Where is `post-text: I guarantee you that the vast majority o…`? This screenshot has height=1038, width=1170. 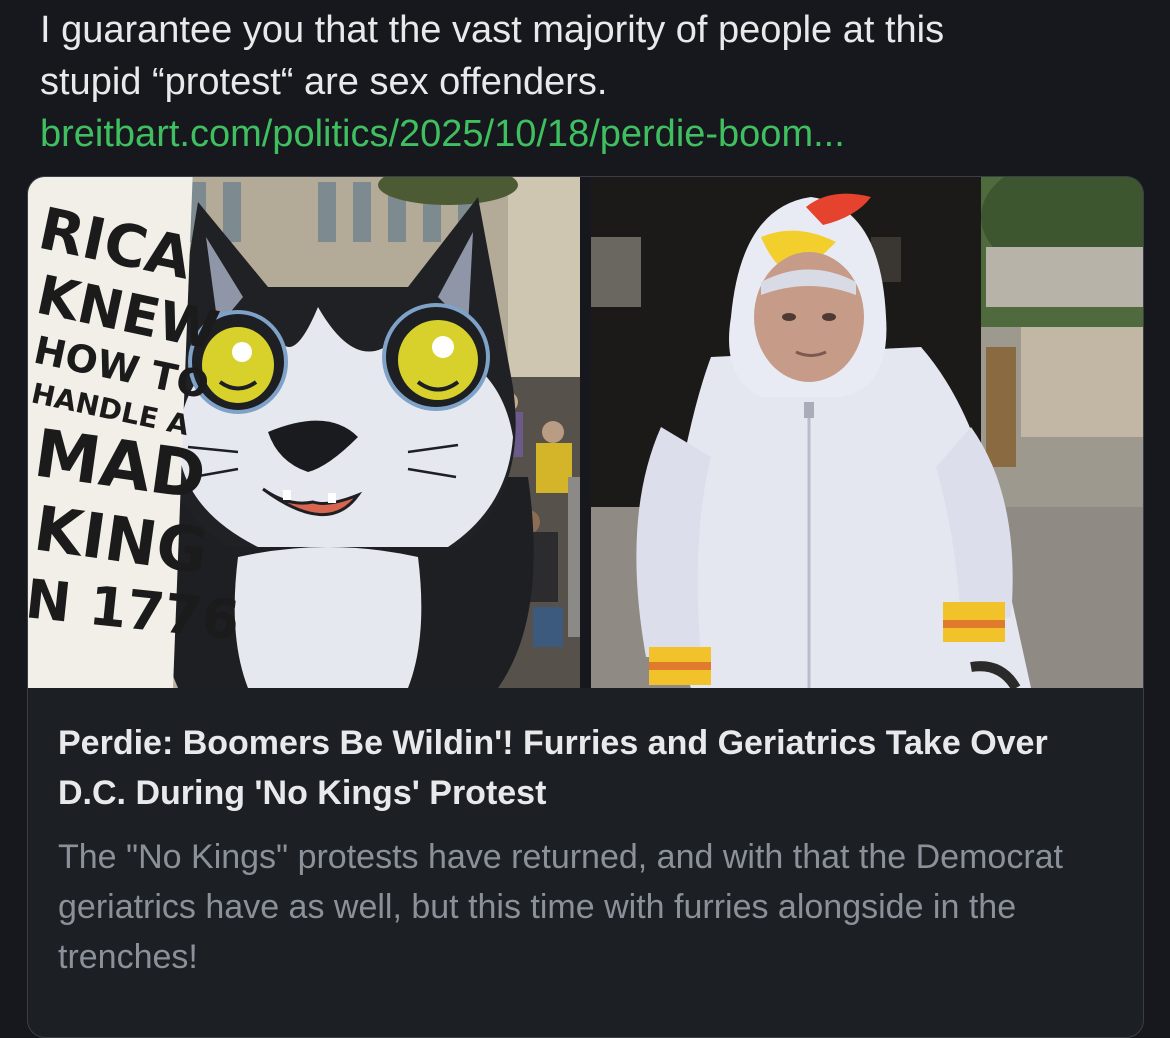
post-text: I guarantee you that the vast majority o… is located at coordinates (492, 56).